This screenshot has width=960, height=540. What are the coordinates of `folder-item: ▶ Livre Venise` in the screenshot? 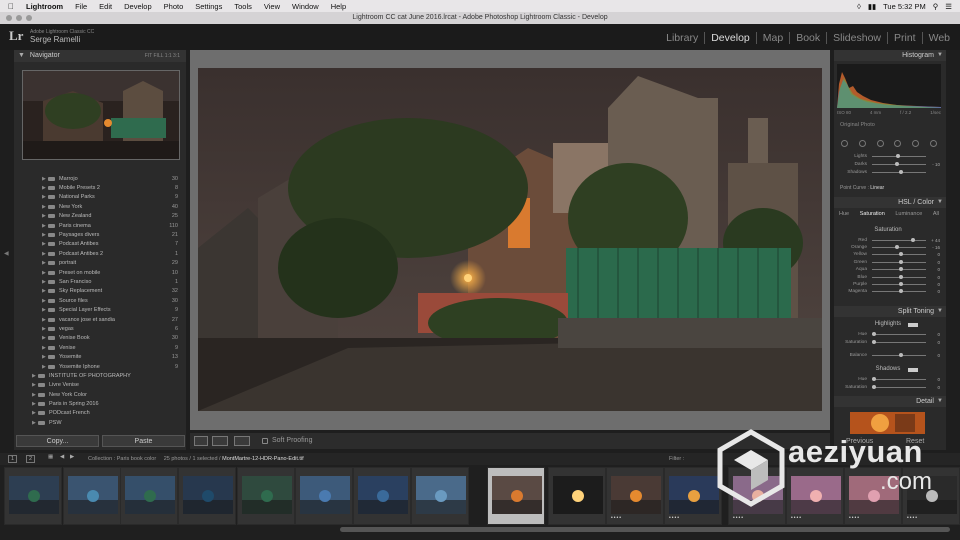 It's located at (100, 385).